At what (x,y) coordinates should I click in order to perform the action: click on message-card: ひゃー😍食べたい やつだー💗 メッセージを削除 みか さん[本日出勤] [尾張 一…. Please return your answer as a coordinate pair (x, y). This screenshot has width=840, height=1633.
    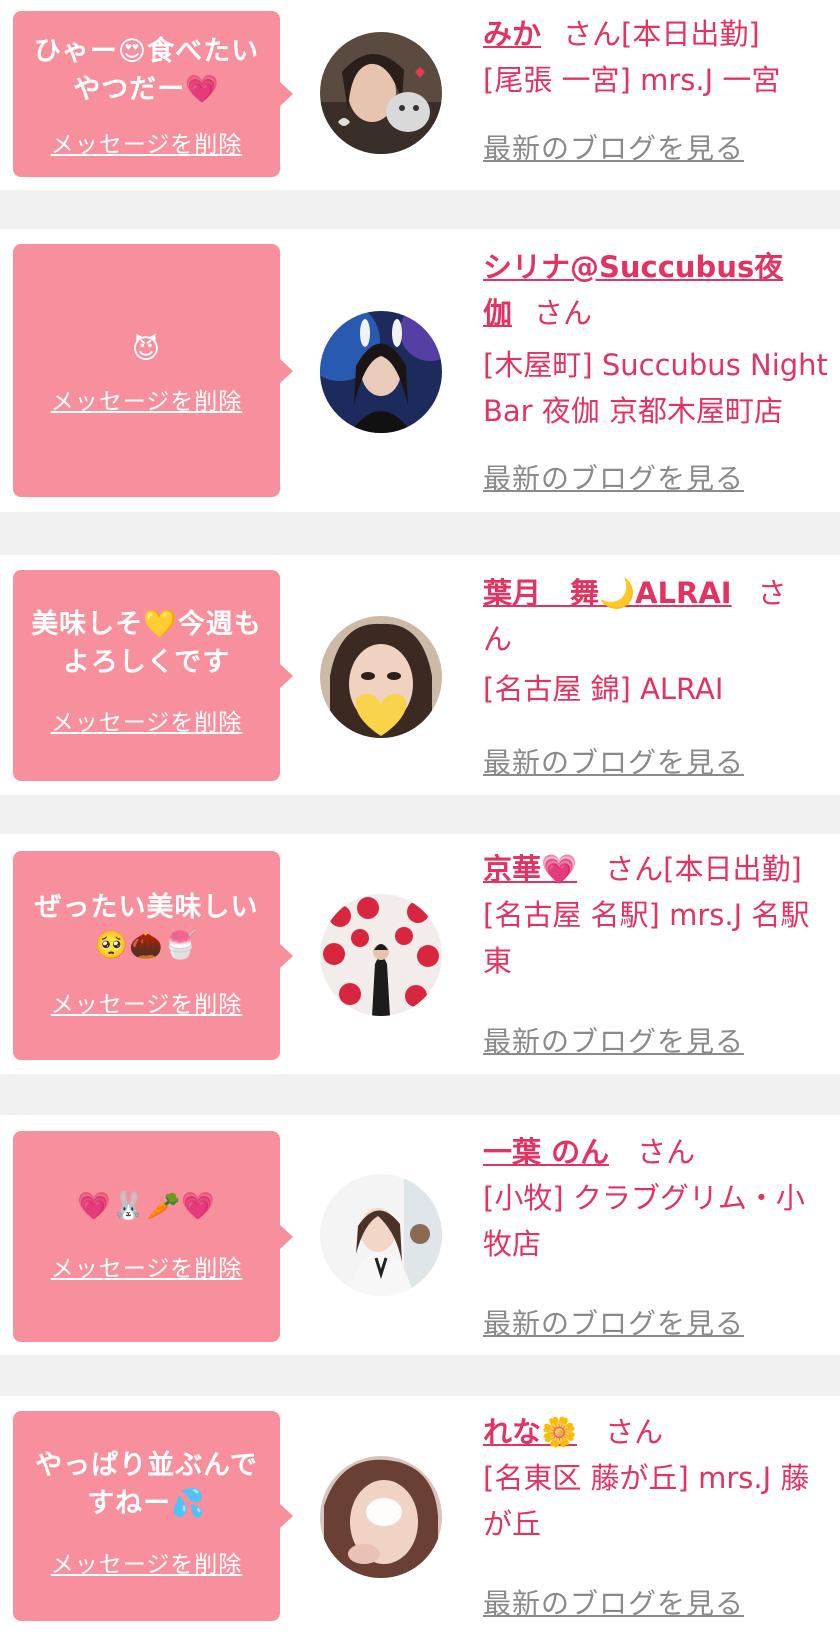
    Looking at the image, I should click on (420, 95).